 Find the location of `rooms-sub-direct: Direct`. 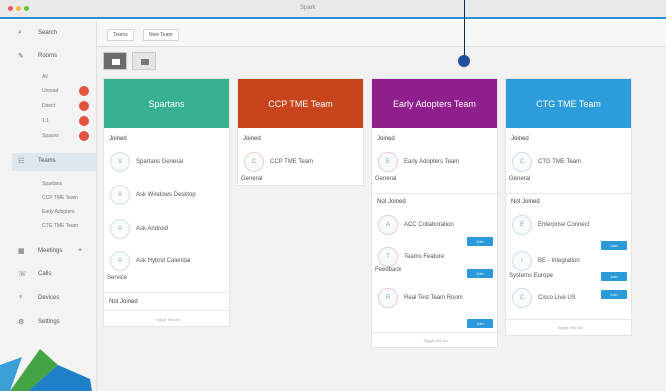

rooms-sub-direct: Direct is located at coordinates (48, 106).